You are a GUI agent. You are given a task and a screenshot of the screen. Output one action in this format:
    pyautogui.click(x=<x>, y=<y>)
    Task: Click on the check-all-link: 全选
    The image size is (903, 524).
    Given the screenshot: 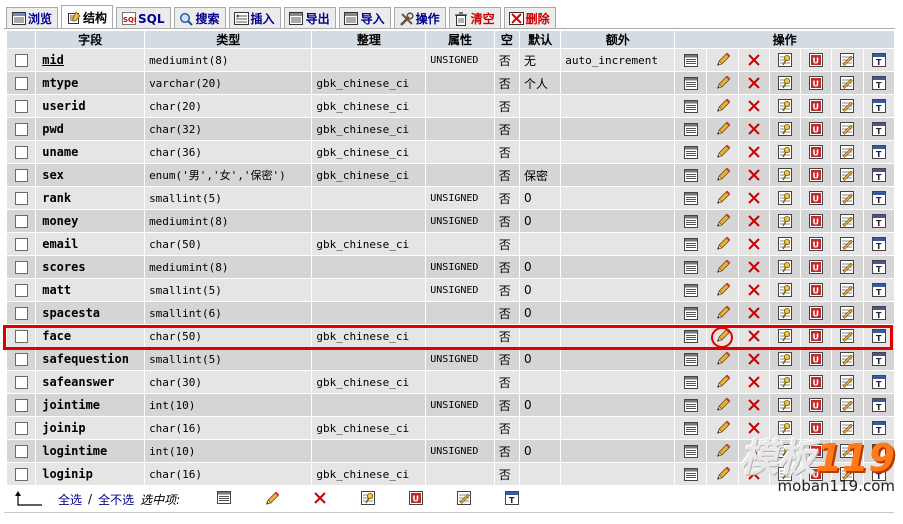 What is the action you would take?
    pyautogui.click(x=70, y=499)
    